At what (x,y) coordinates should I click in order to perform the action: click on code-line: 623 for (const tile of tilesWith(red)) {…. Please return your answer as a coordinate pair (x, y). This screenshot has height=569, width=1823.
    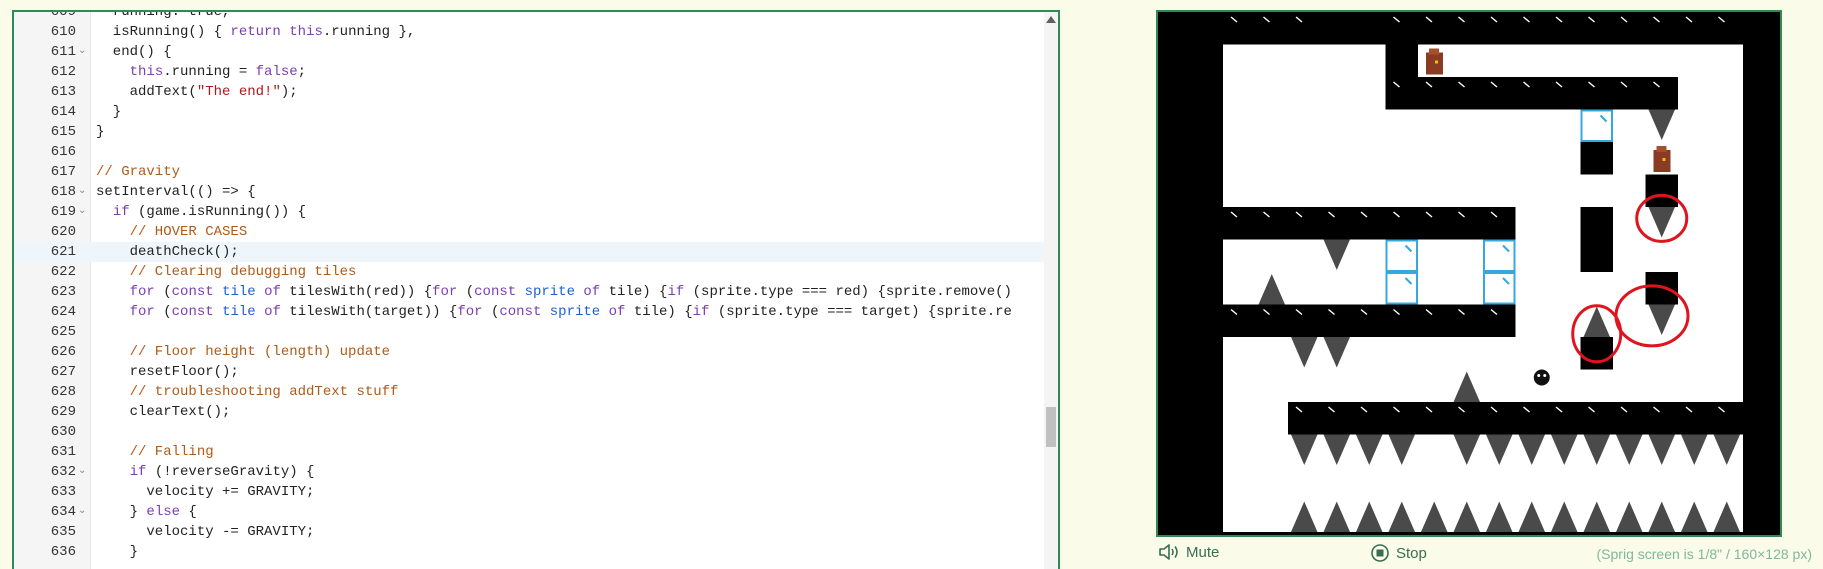
    Looking at the image, I should click on (536, 292).